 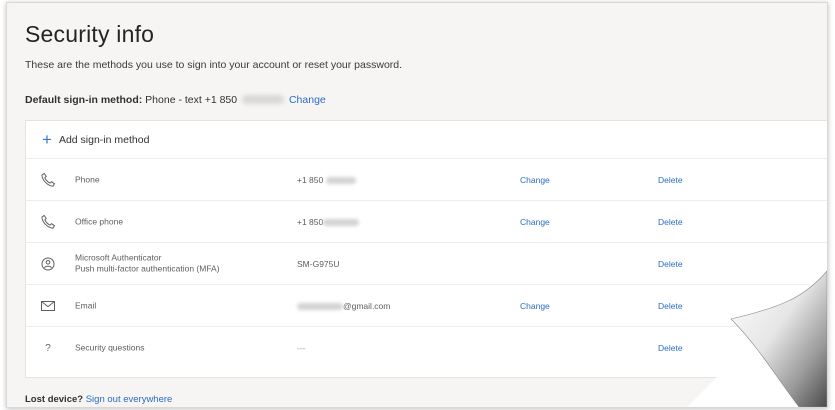 What do you see at coordinates (118, 257) in the screenshot?
I see `method-title: Microsoft Authenticator` at bounding box center [118, 257].